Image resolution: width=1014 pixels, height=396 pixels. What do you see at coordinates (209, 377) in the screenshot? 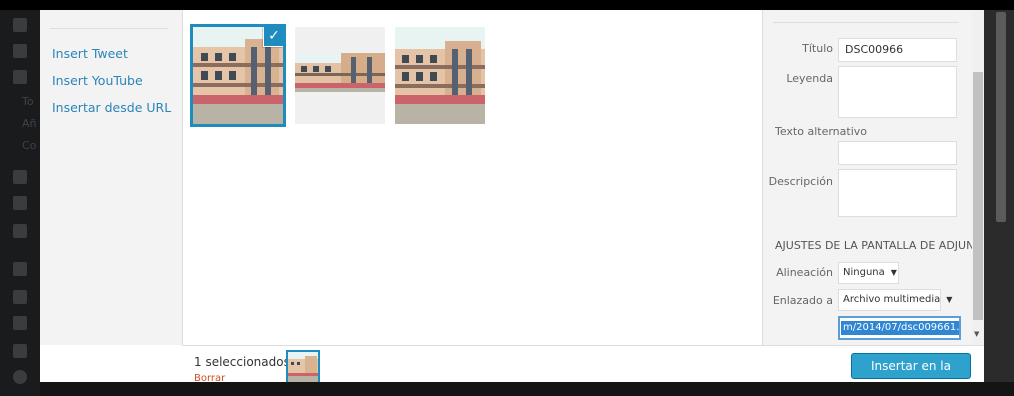
I see `clear-selection-link: Borrar` at bounding box center [209, 377].